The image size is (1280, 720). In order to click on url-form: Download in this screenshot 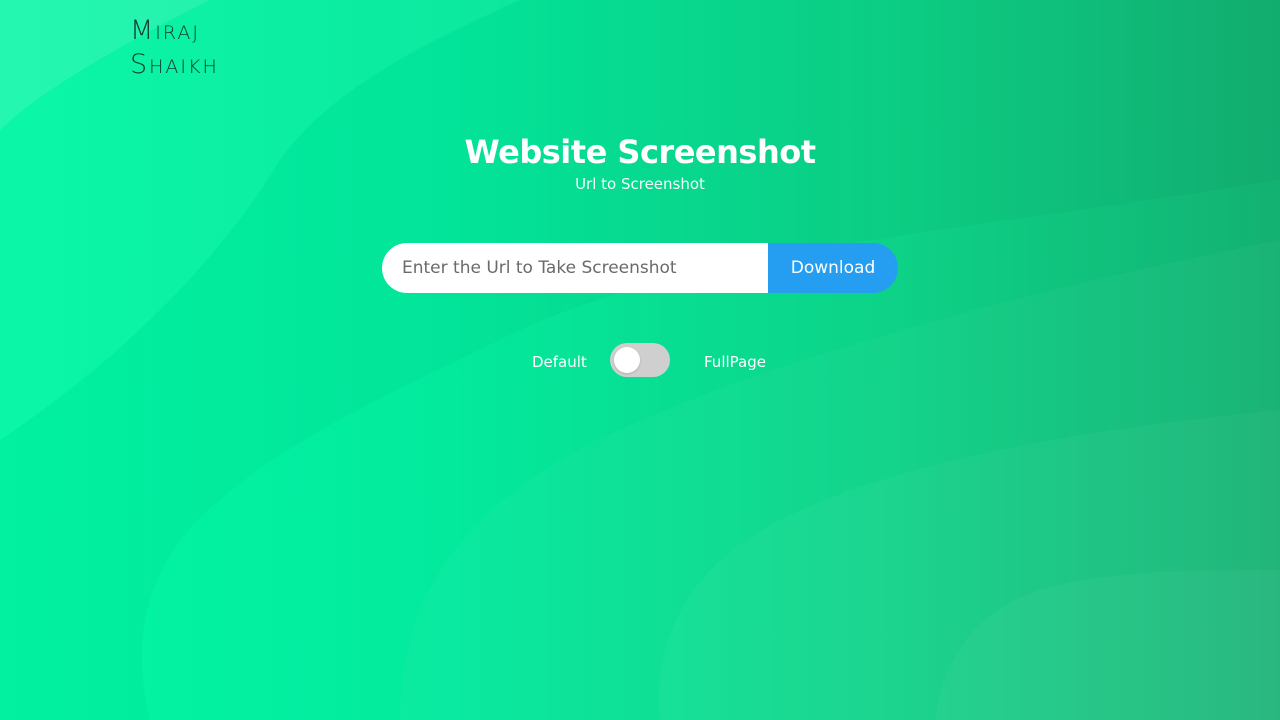, I will do `click(640, 268)`.